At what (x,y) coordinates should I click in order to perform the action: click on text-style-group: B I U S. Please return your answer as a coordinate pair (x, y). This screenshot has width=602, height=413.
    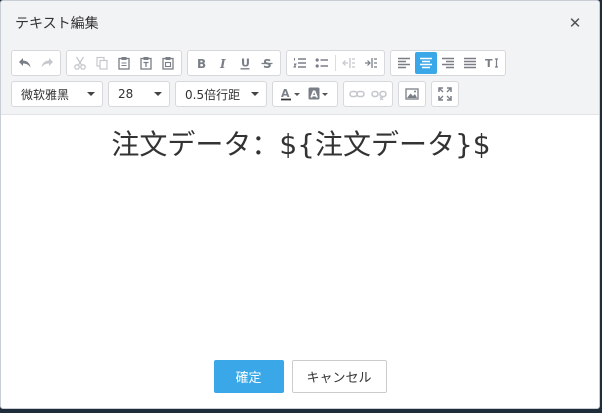
    Looking at the image, I should click on (234, 63).